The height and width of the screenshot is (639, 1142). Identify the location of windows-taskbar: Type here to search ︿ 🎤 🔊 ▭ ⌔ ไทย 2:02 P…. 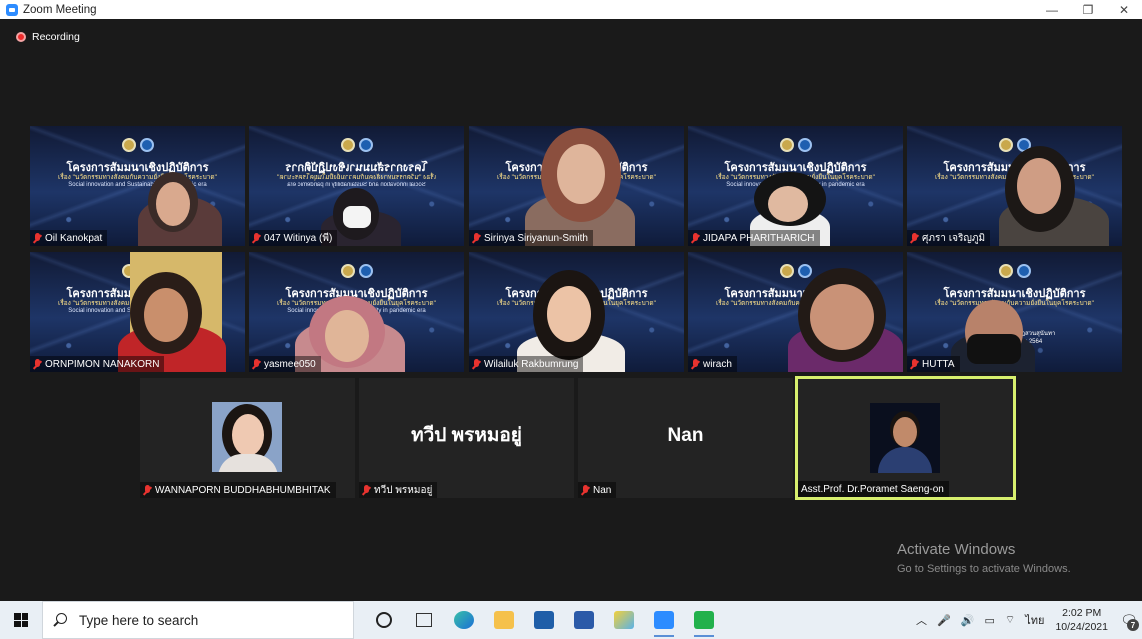
(571, 620).